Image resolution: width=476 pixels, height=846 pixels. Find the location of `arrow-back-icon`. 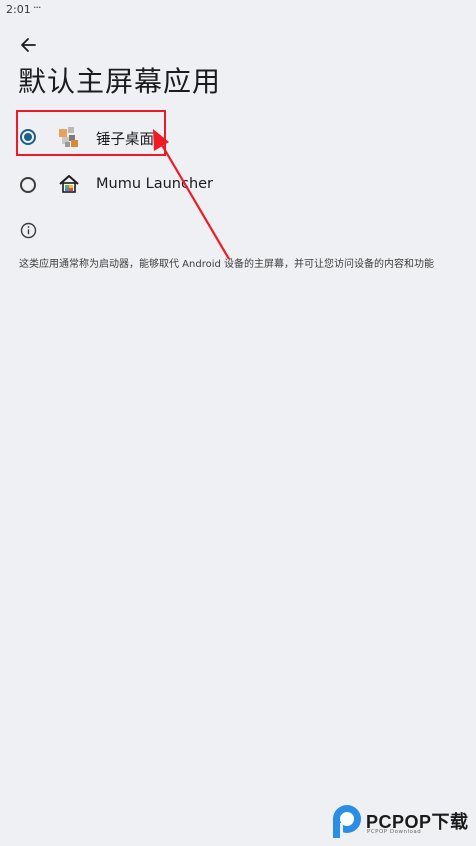

arrow-back-icon is located at coordinates (28, 45).